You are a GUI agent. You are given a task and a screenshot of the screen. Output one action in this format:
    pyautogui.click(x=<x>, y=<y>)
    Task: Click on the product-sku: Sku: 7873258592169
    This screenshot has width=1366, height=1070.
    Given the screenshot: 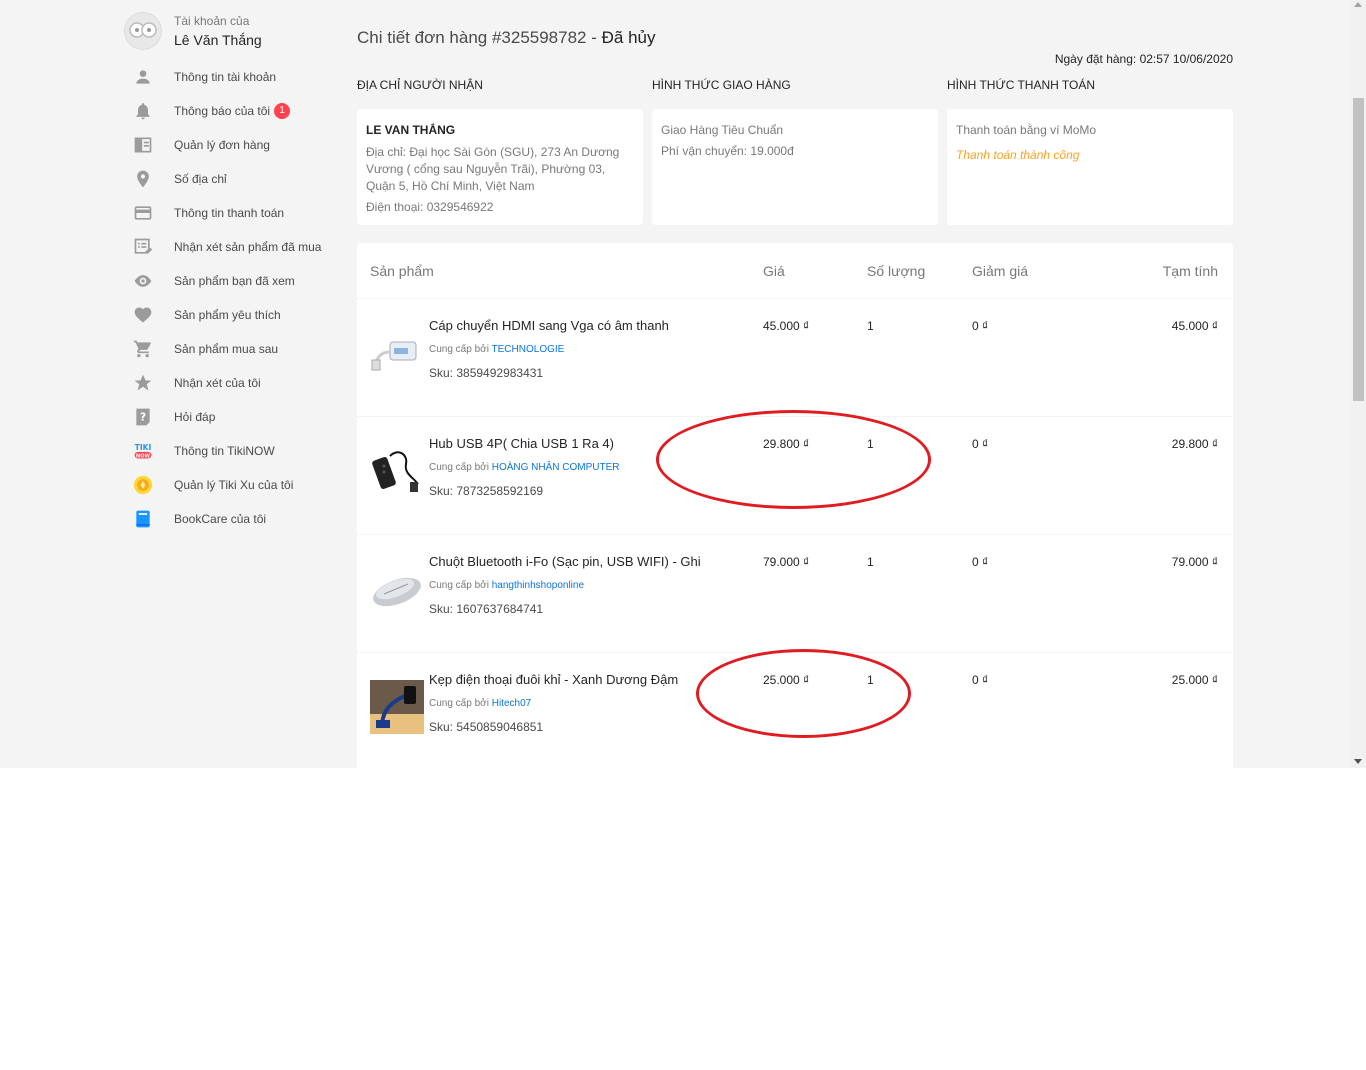 What is the action you would take?
    pyautogui.click(x=486, y=491)
    